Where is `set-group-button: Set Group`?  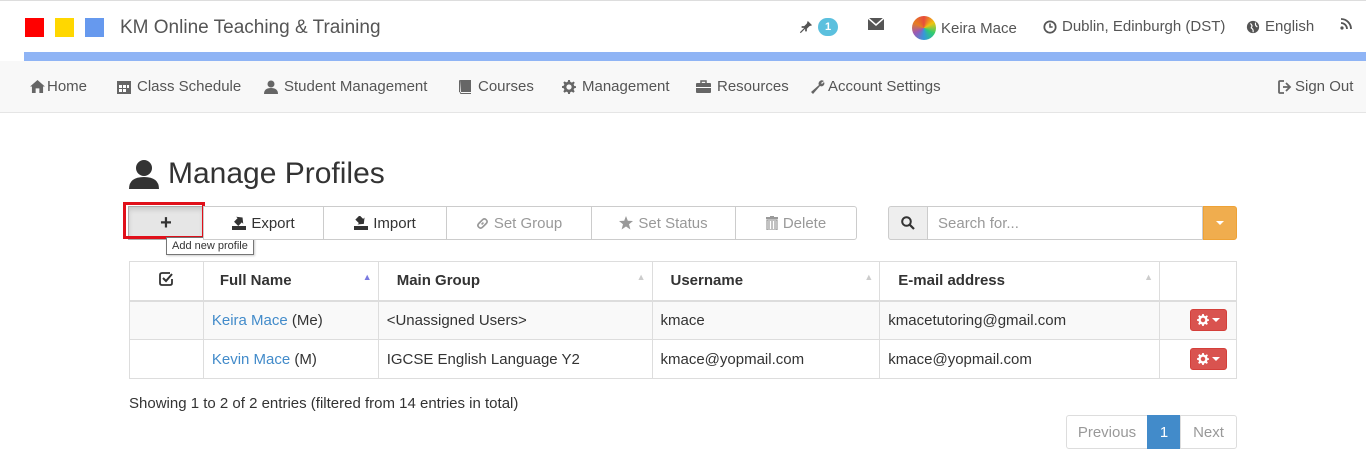
set-group-button: Set Group is located at coordinates (519, 223).